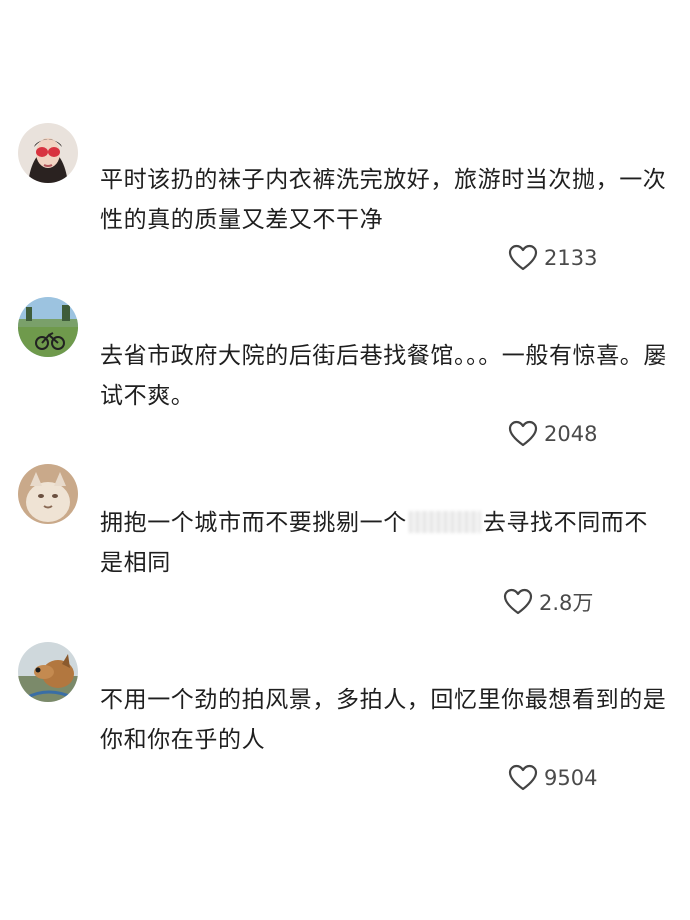 The height and width of the screenshot is (920, 690). I want to click on like-button: 2048, so click(552, 434).